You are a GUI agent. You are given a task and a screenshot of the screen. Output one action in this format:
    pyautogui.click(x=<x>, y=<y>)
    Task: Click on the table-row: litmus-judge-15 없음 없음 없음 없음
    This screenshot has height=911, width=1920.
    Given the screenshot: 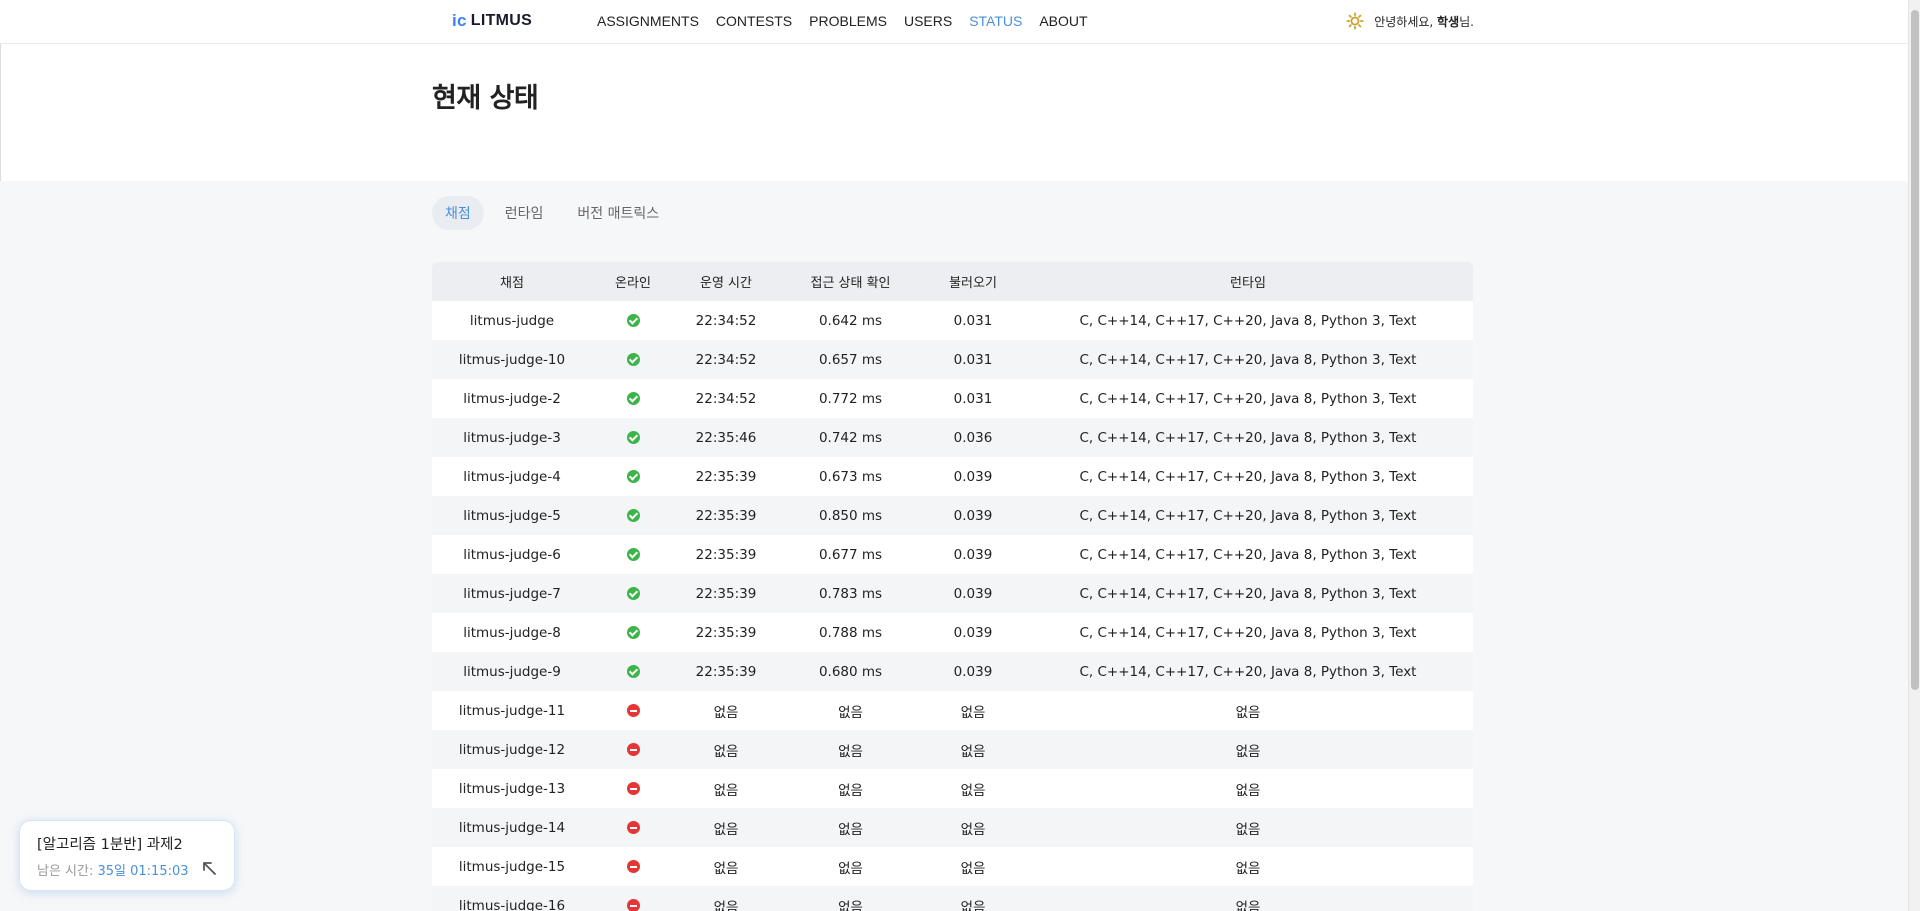 What is the action you would take?
    pyautogui.click(x=952, y=866)
    